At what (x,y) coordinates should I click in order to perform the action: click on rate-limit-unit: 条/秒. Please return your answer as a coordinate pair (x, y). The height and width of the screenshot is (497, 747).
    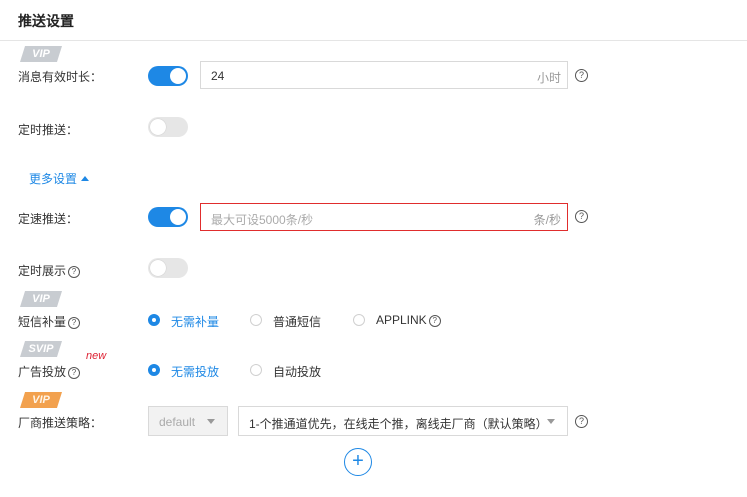
    Looking at the image, I should click on (547, 220).